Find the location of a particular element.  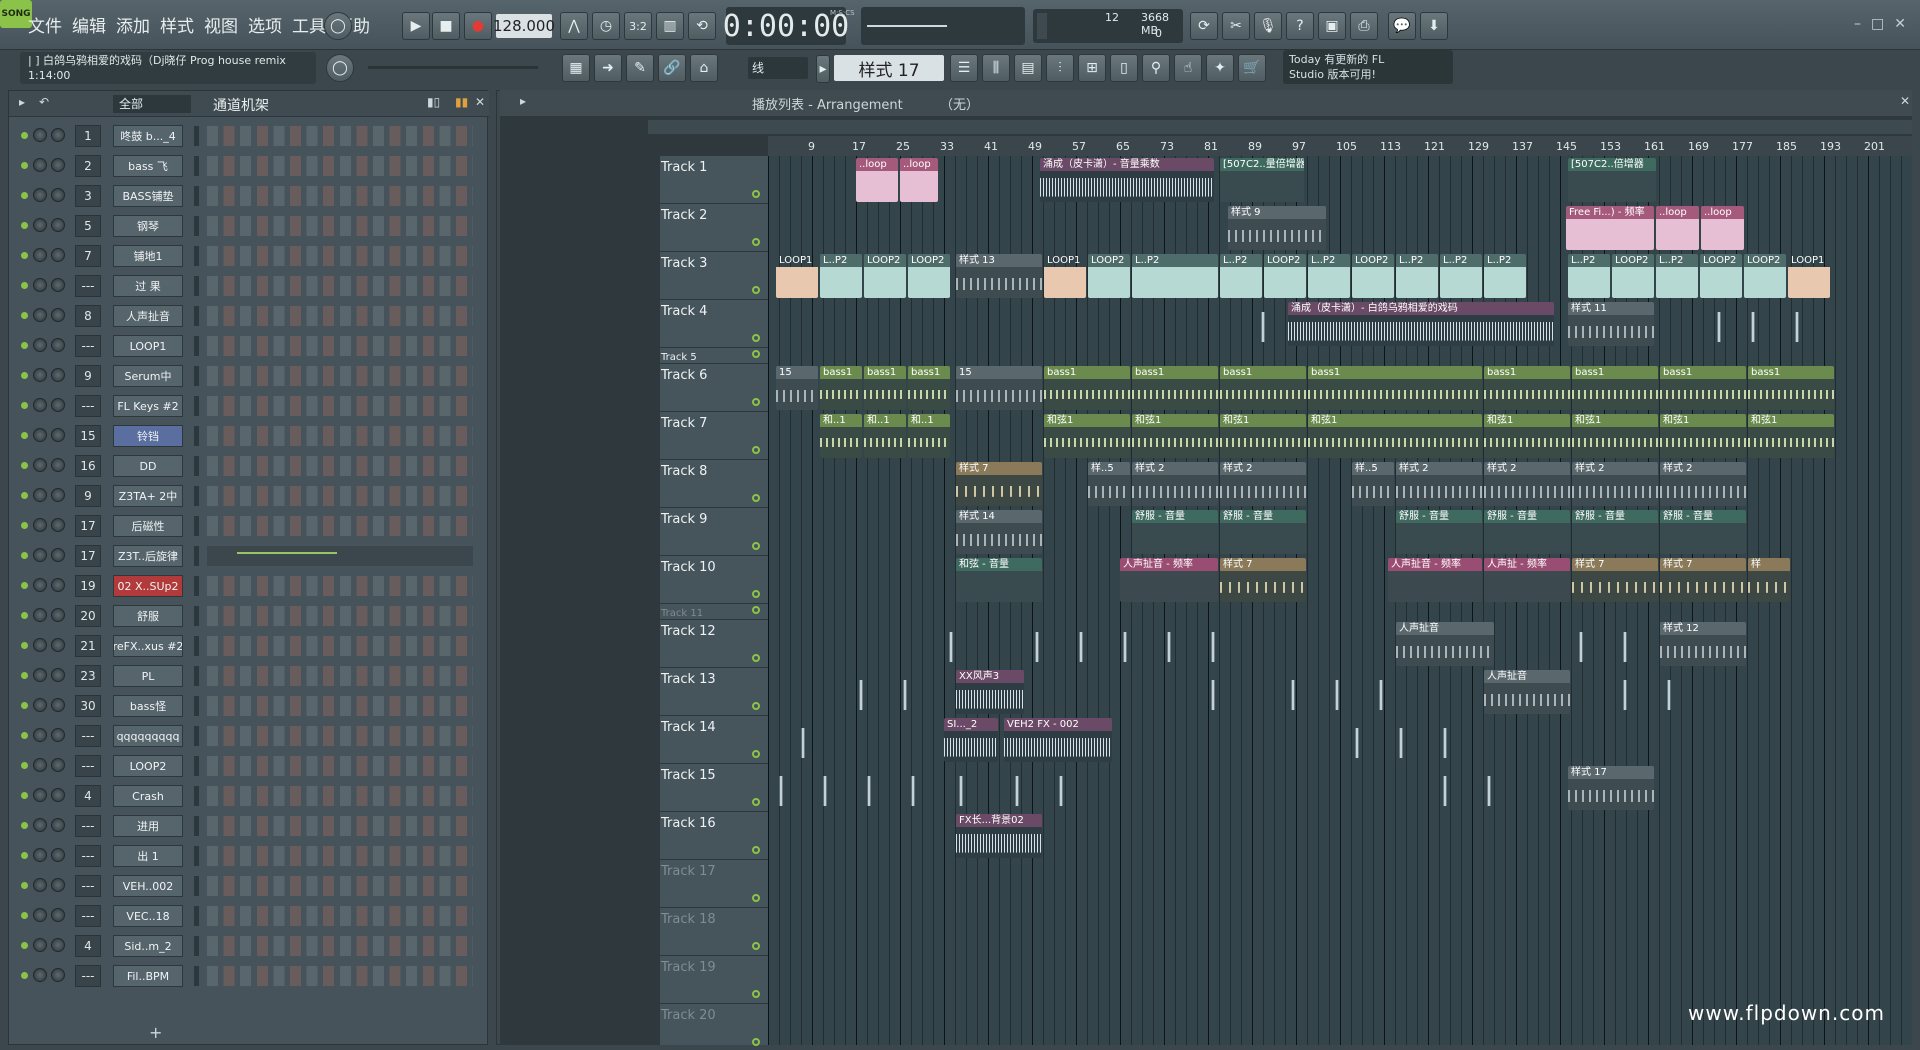

playlist-scrollbar is located at coordinates (1280, 127).